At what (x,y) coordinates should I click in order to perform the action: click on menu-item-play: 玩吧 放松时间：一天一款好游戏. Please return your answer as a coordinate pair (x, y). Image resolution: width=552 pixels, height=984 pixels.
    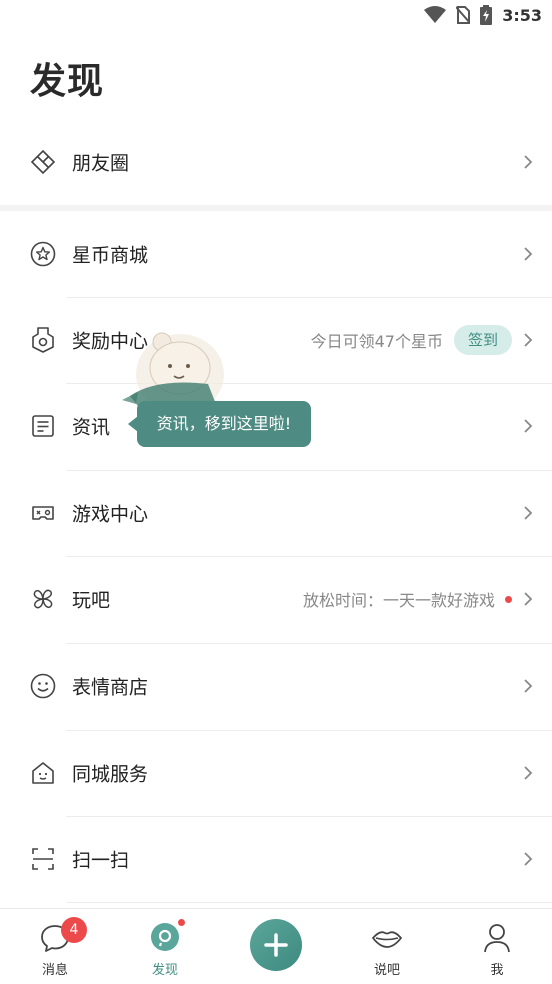
    Looking at the image, I should click on (276, 599).